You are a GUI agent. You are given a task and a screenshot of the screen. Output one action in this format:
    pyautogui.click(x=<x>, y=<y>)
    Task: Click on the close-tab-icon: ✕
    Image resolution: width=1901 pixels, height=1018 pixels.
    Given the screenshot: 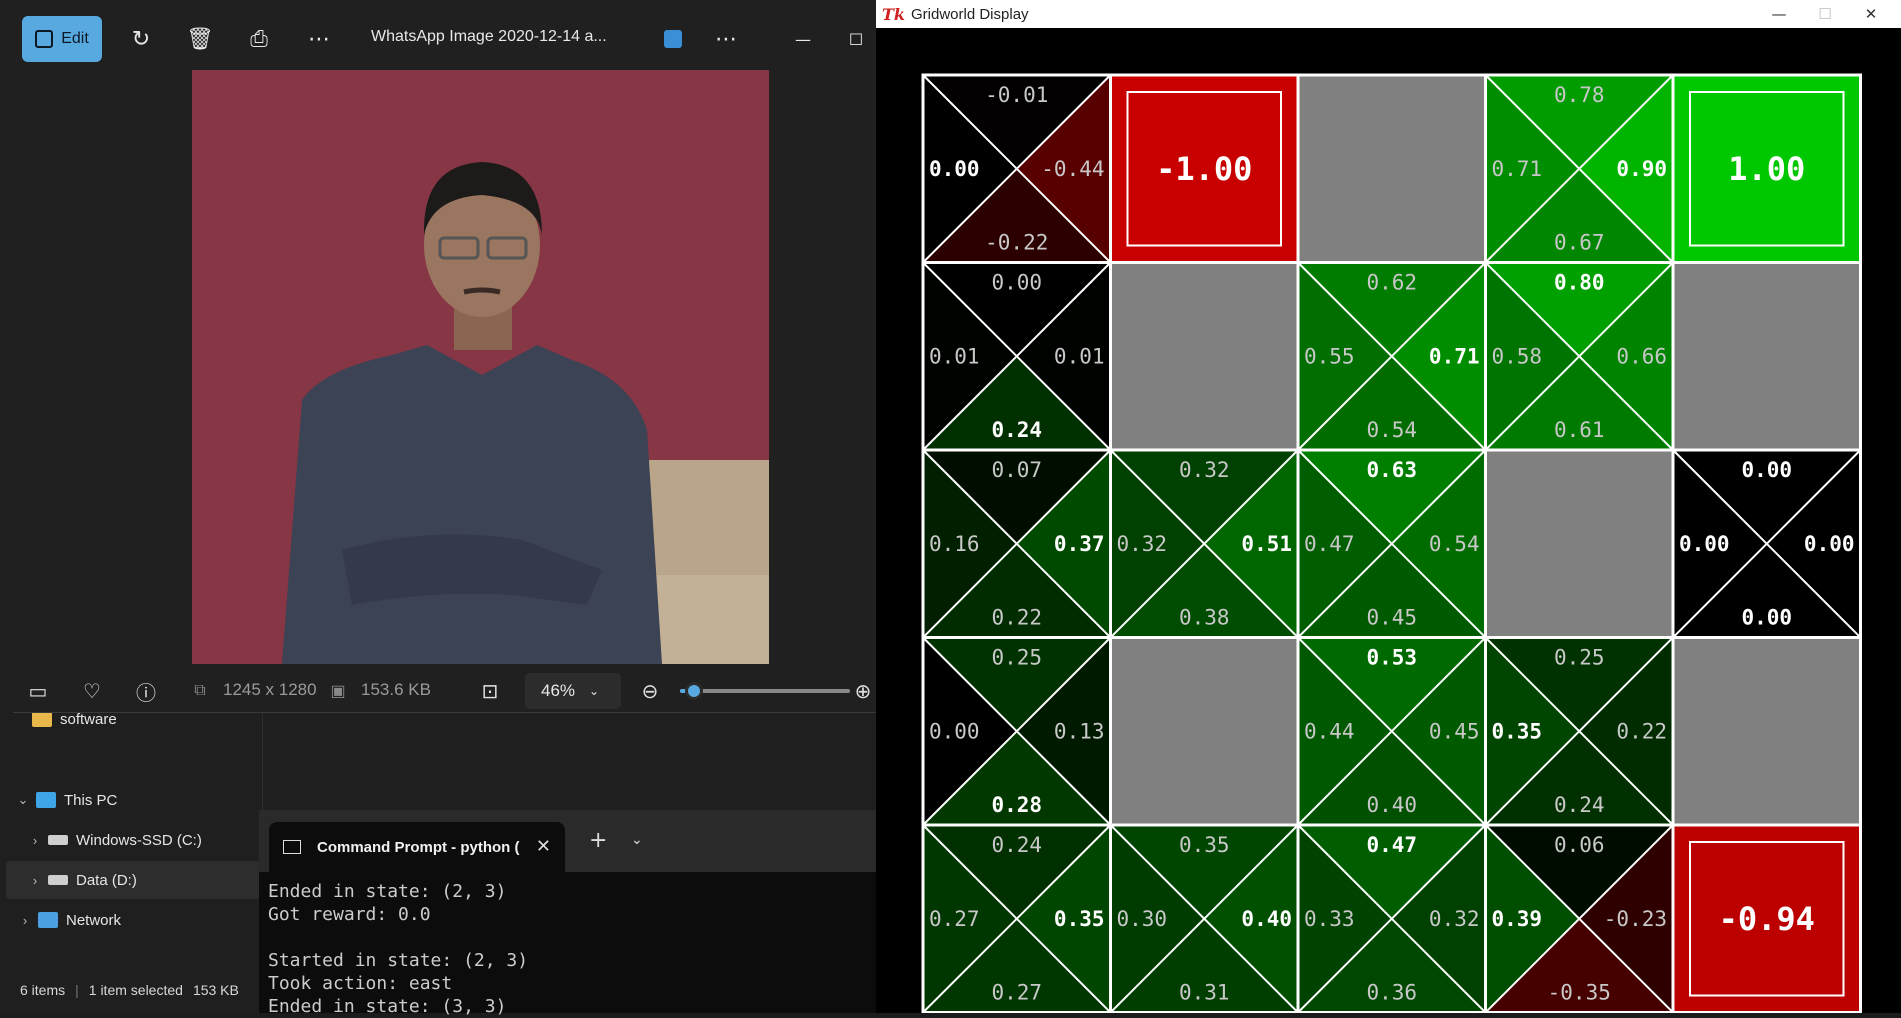 What is the action you would take?
    pyautogui.click(x=543, y=846)
    